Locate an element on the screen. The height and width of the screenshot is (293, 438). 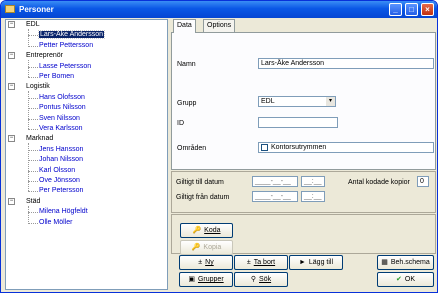
tree-item: Ove Jönsson is located at coordinates (59, 181).